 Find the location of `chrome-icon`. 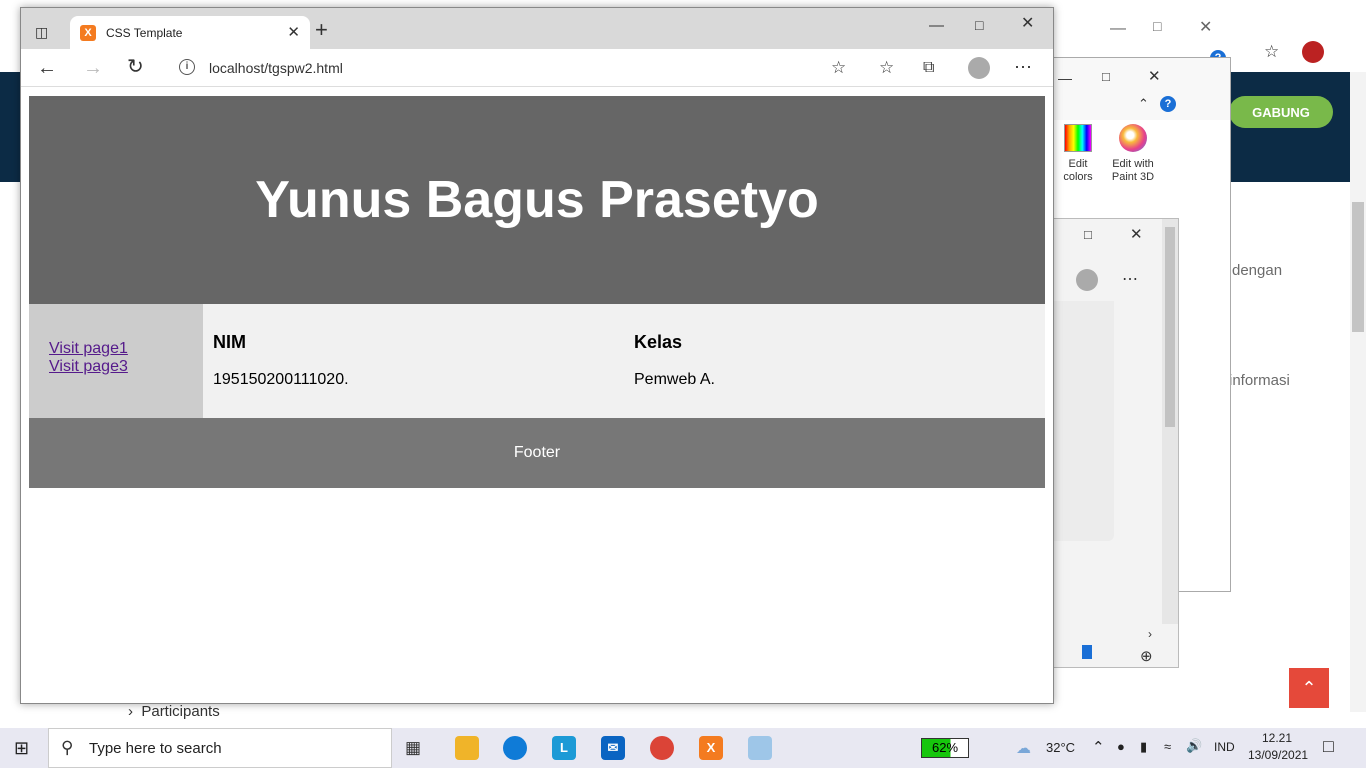

chrome-icon is located at coordinates (662, 748).